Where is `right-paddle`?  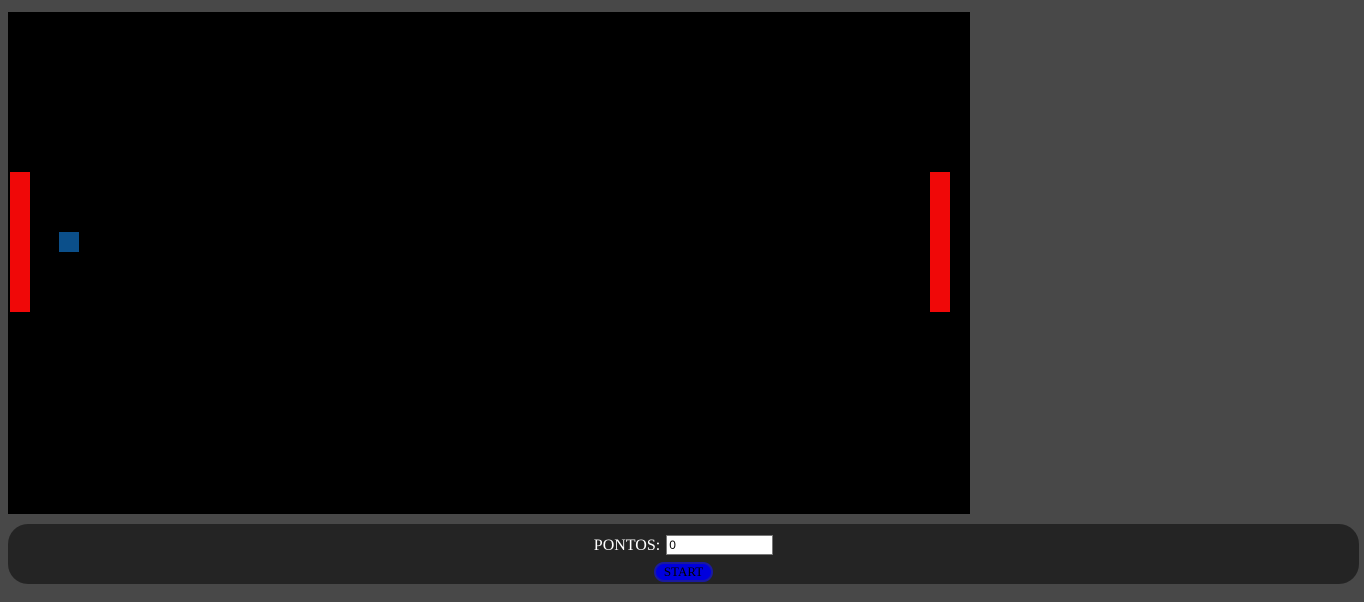 right-paddle is located at coordinates (940, 242).